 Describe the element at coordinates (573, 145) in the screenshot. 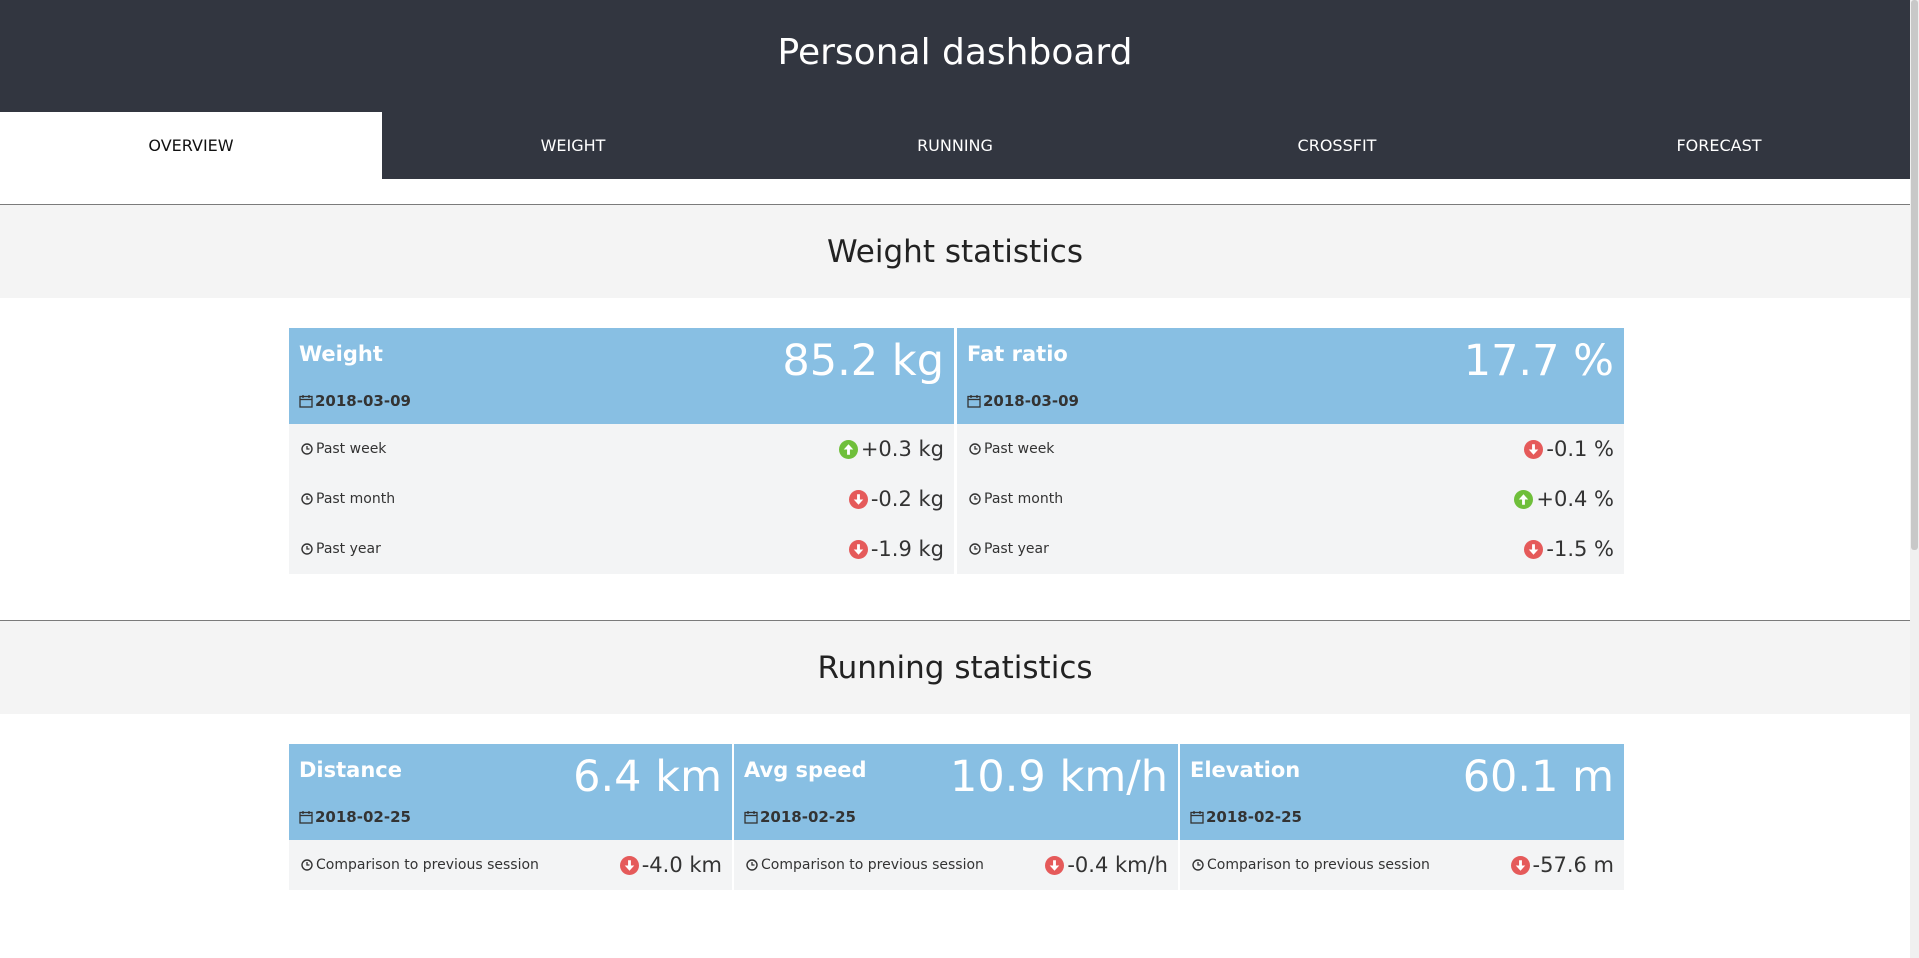

I see `tab-weight: WEIGHT` at that location.